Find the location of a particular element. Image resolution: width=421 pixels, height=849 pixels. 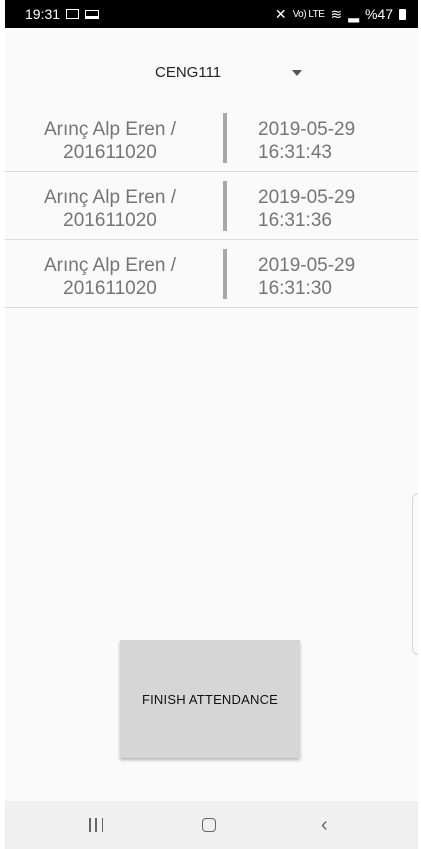

home-icon is located at coordinates (209, 825).